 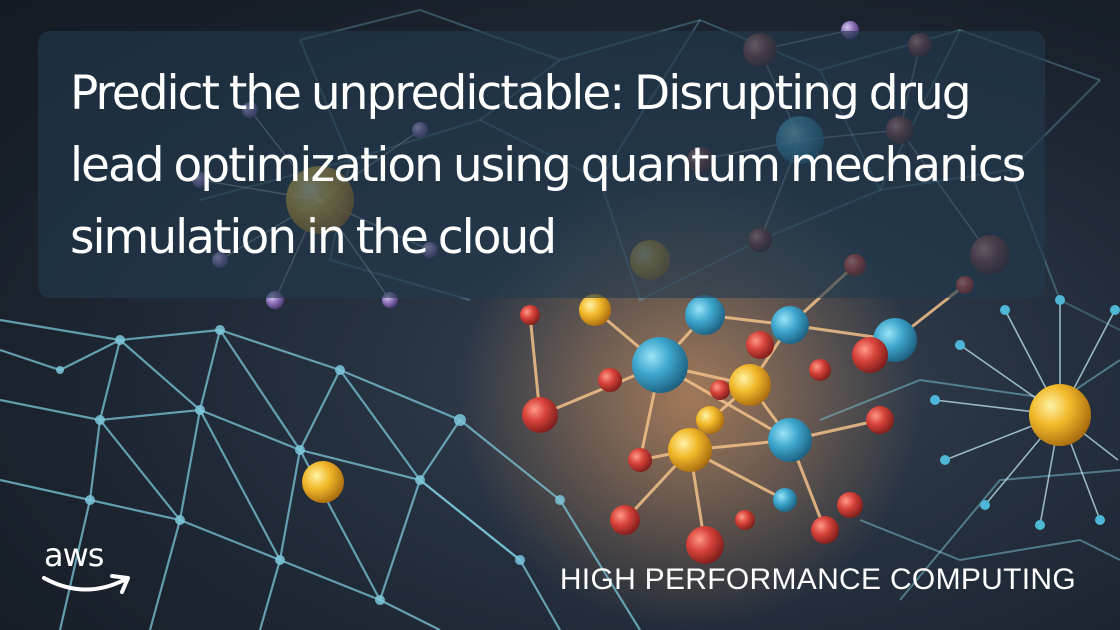 What do you see at coordinates (86, 584) in the screenshot?
I see `aws-smile-arrow-icon` at bounding box center [86, 584].